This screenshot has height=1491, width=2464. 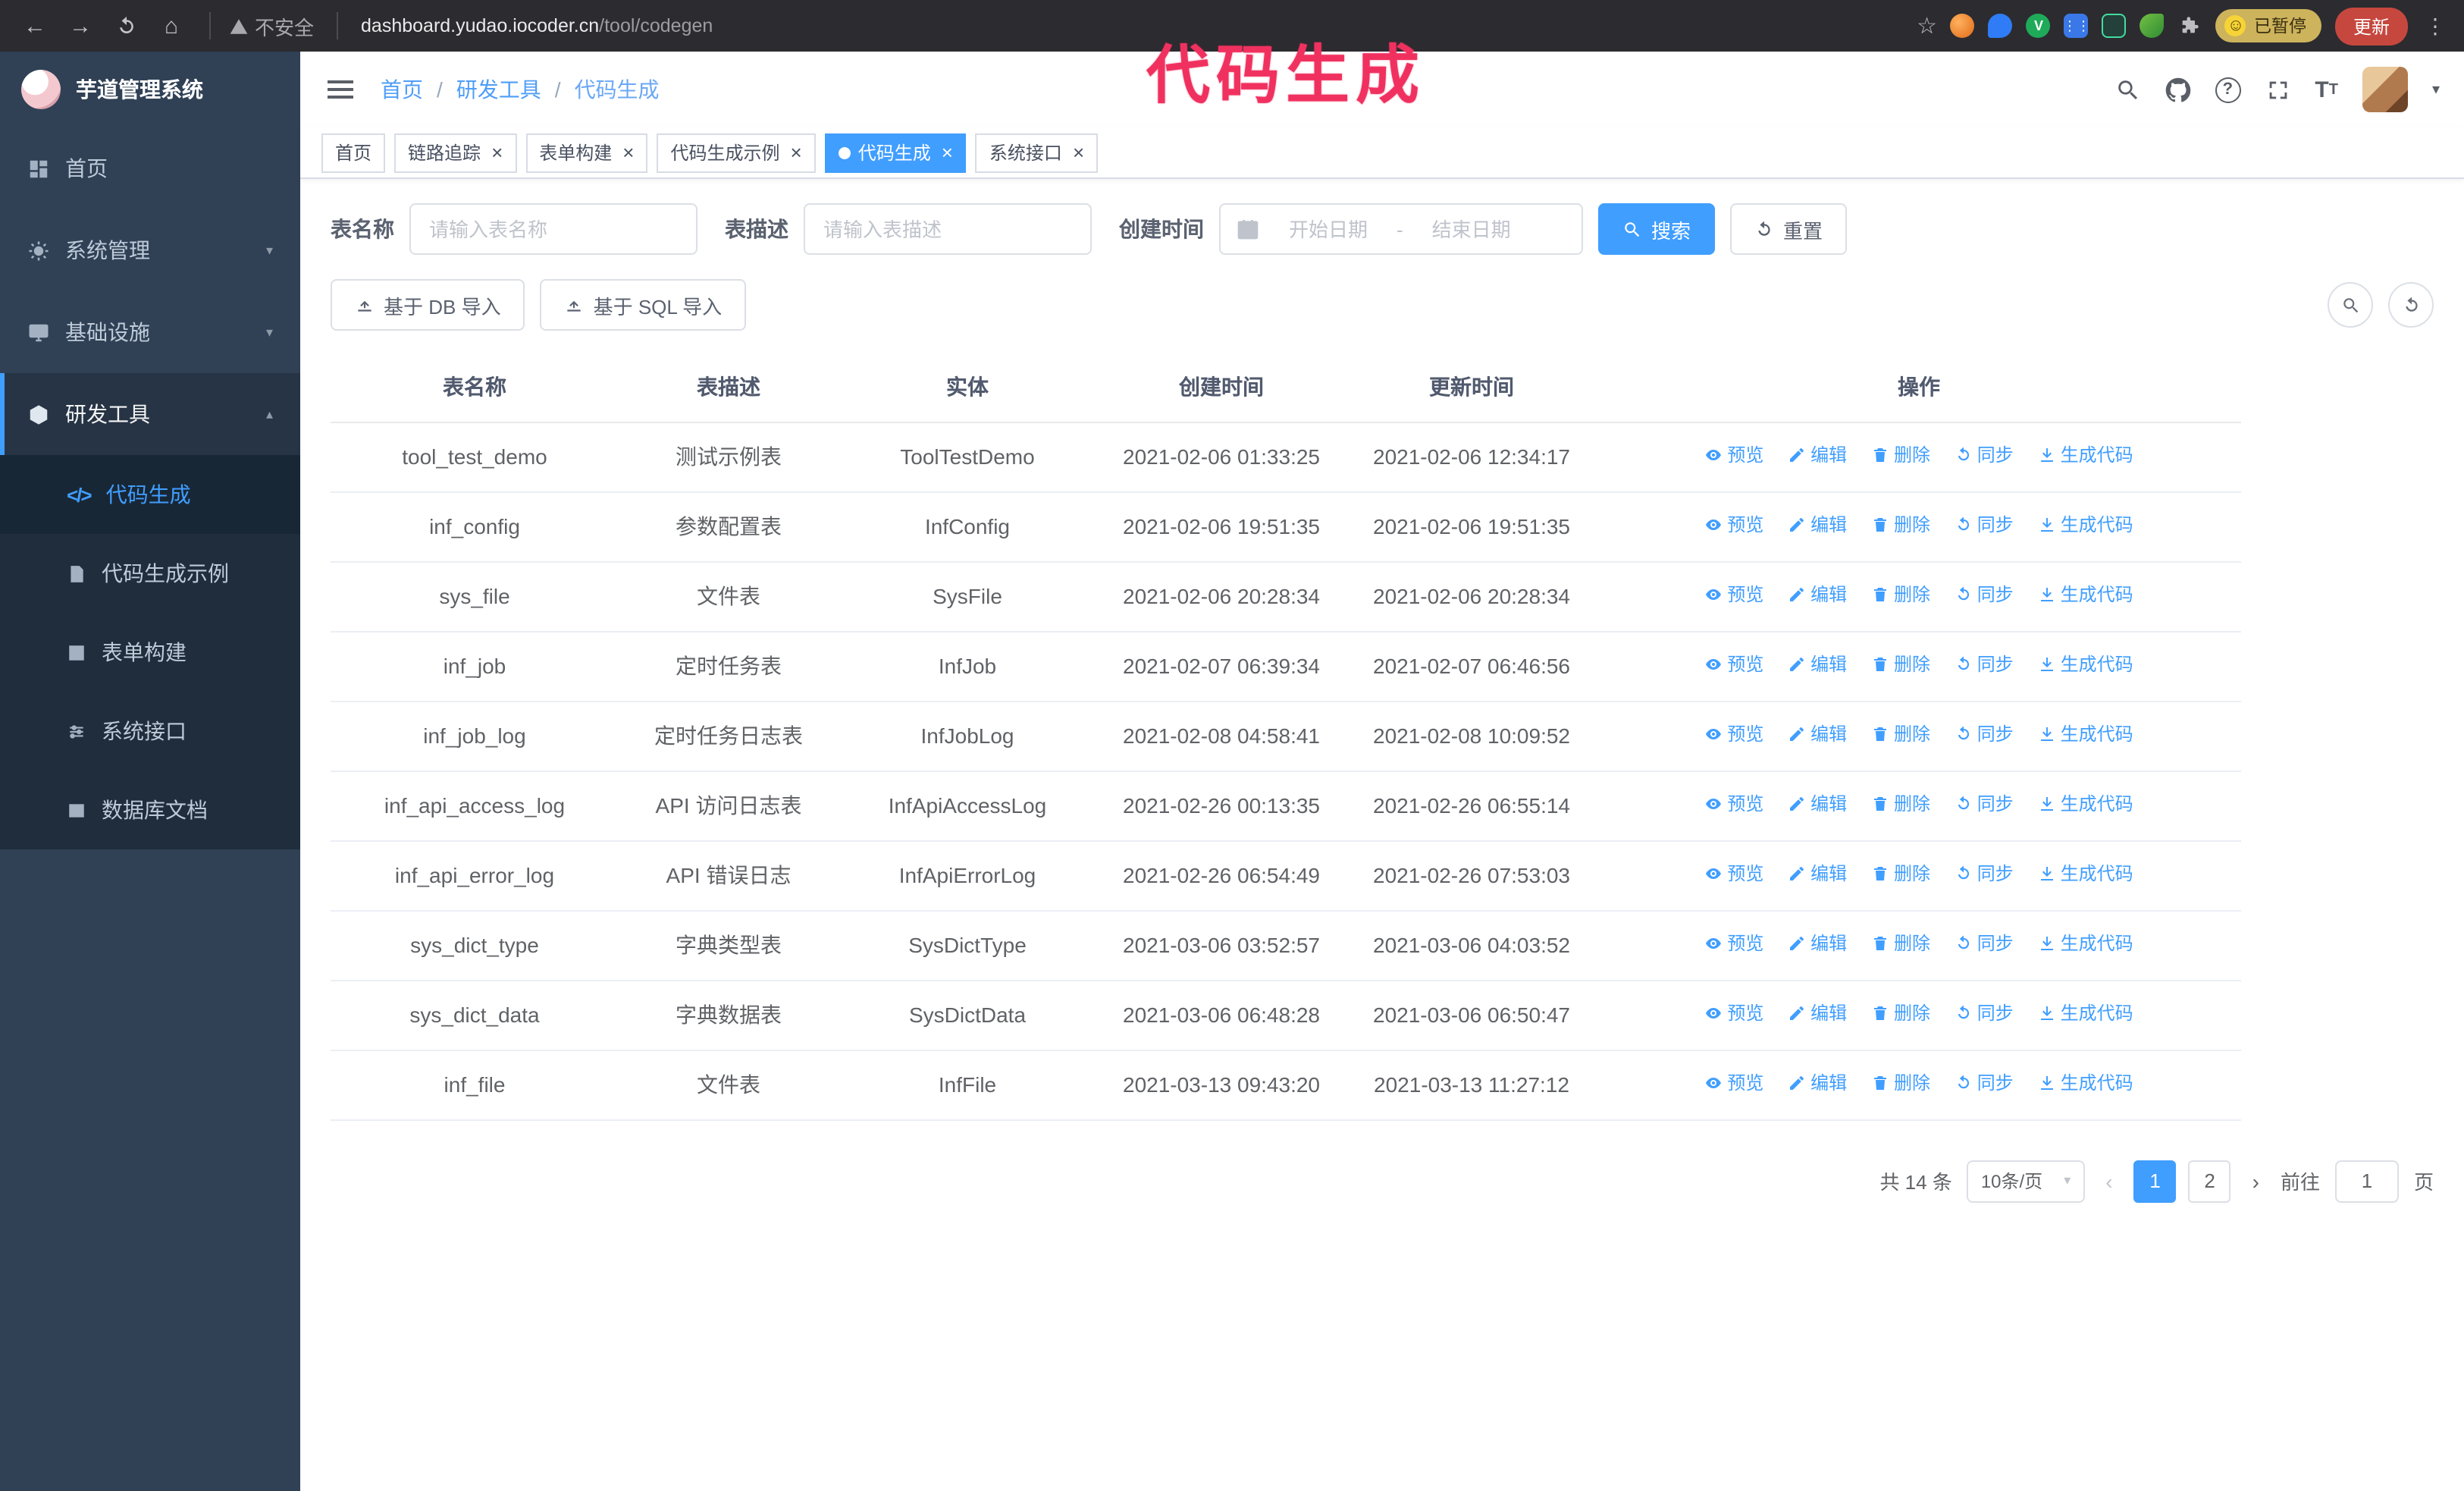 I want to click on import-db-button: 基于 DB 导入, so click(x=428, y=305).